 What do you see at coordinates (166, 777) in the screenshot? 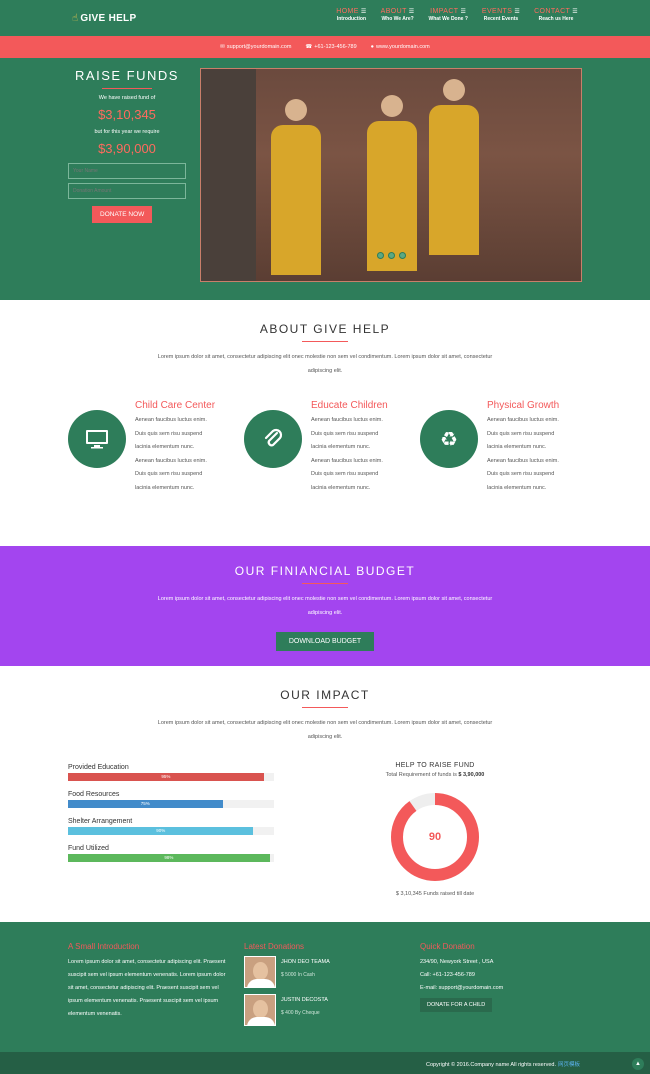
I see `progress-fill: 95%` at bounding box center [166, 777].